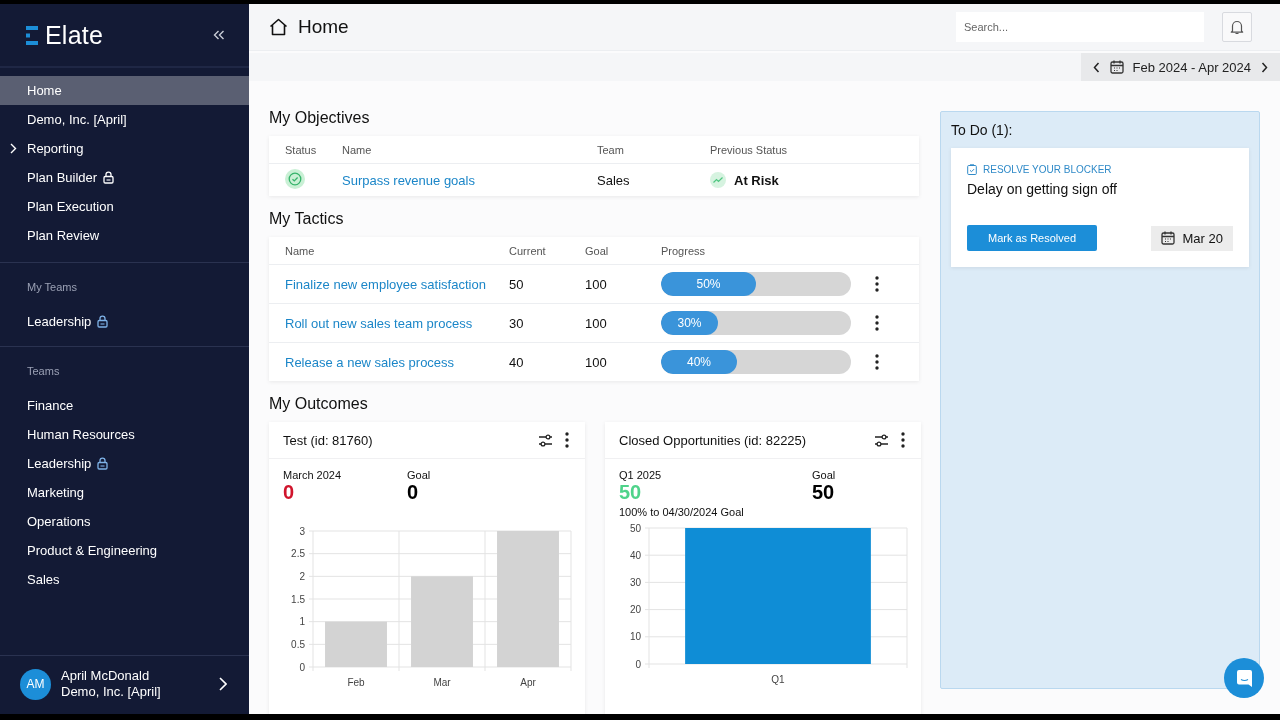  Describe the element at coordinates (289, 492) in the screenshot. I see `current-value: 0` at that location.